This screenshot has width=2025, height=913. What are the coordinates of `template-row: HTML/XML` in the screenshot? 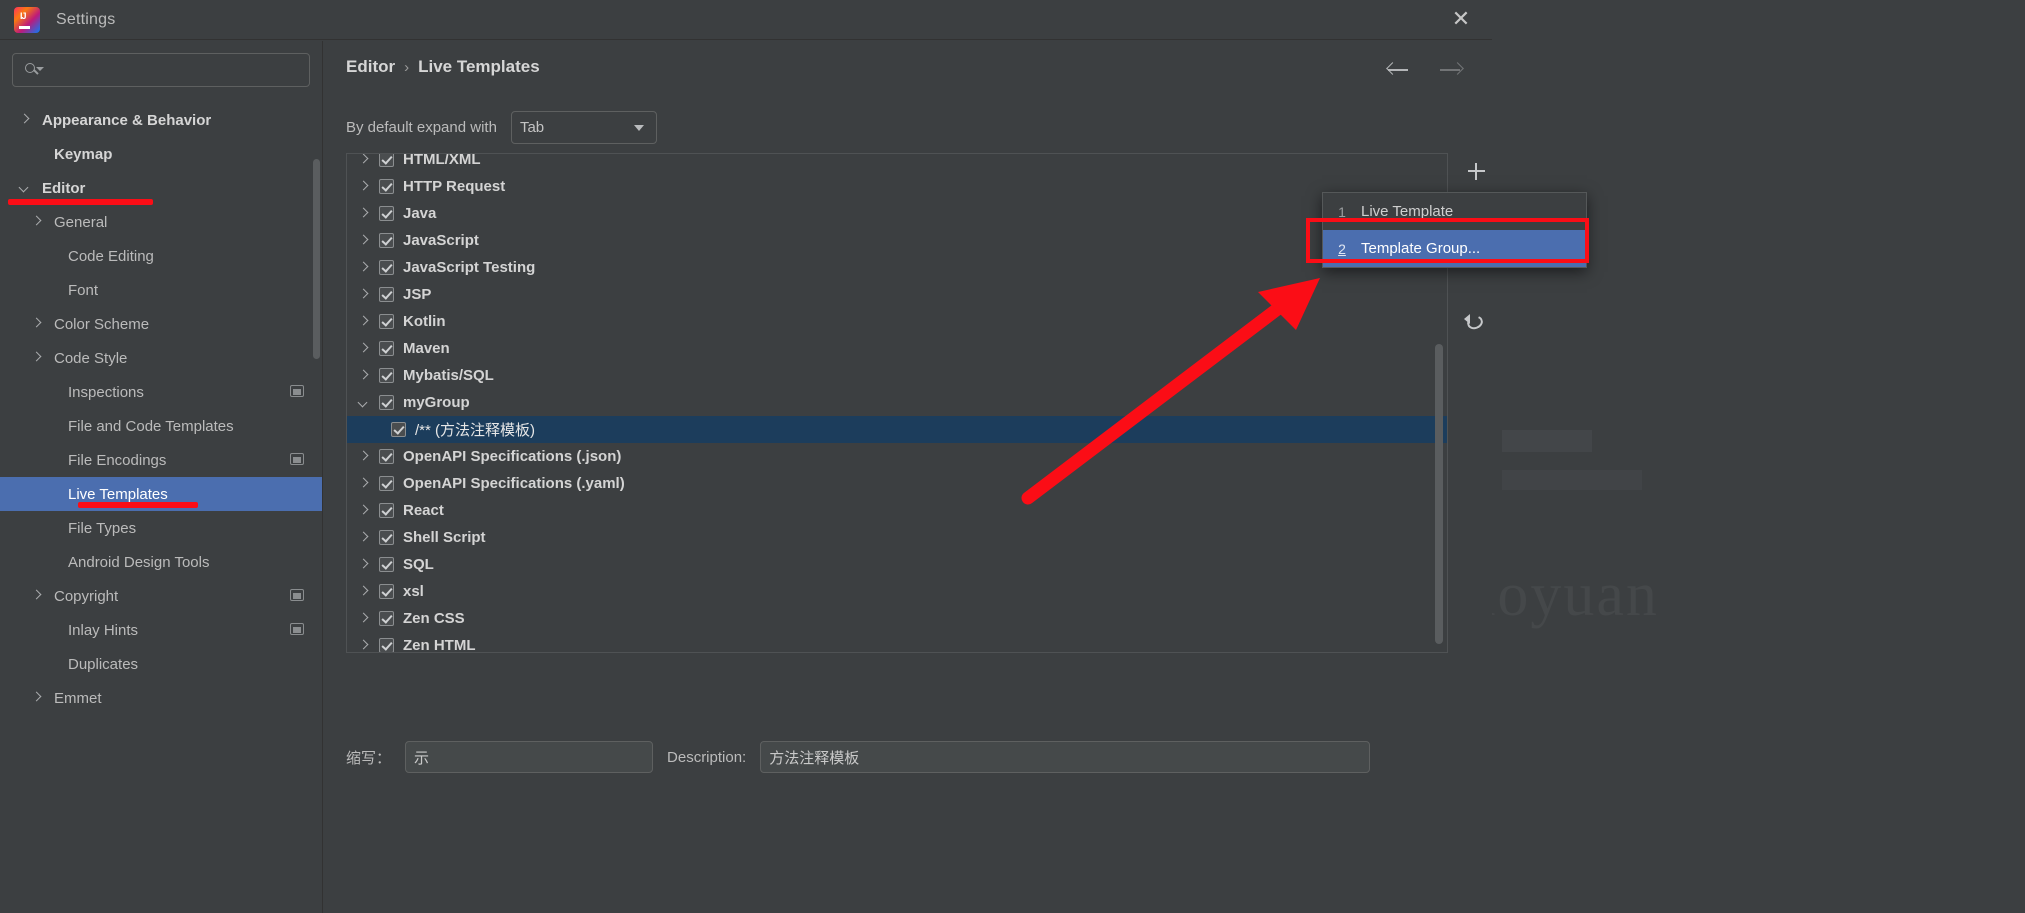 It's located at (897, 163).